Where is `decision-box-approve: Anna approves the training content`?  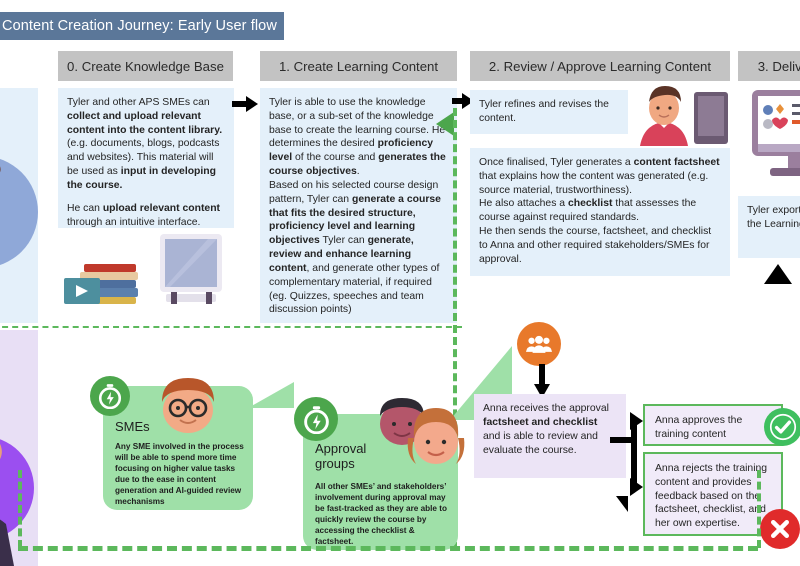 decision-box-approve: Anna approves the training content is located at coordinates (713, 425).